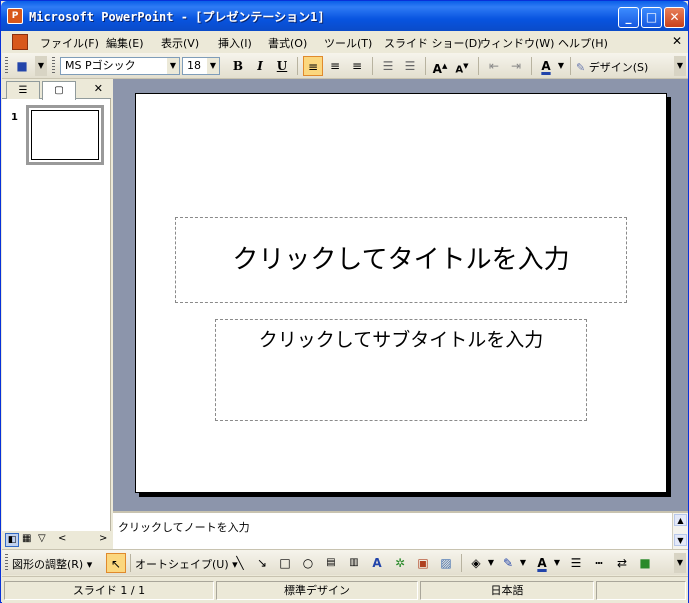 The image size is (689, 603). What do you see at coordinates (507, 590) in the screenshot?
I see `status-language: 日本語` at bounding box center [507, 590].